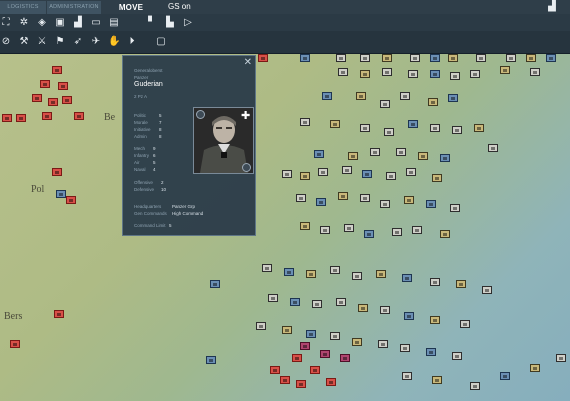 The image size is (570, 401). Describe the element at coordinates (131, 7) in the screenshot. I see `tab-move: MOVE` at that location.